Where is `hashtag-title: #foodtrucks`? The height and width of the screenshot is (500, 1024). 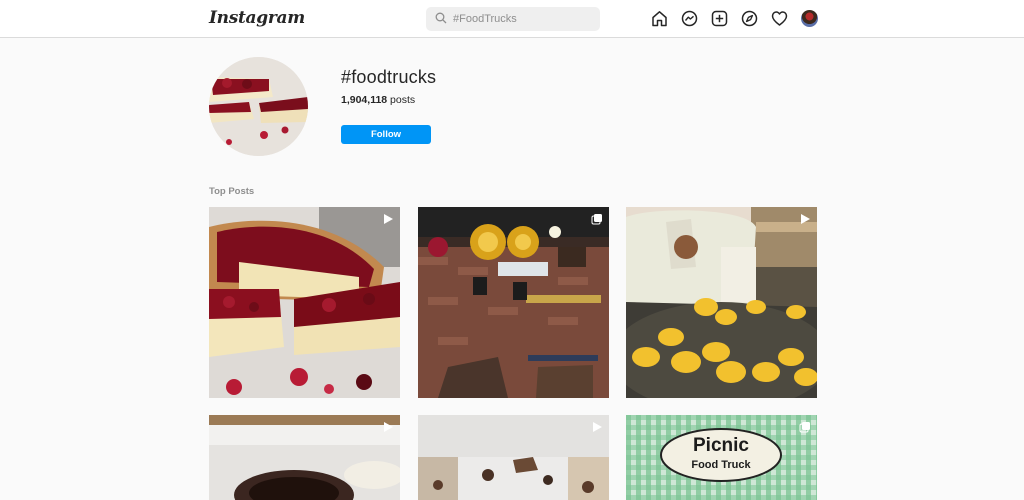 hashtag-title: #foodtrucks is located at coordinates (389, 77).